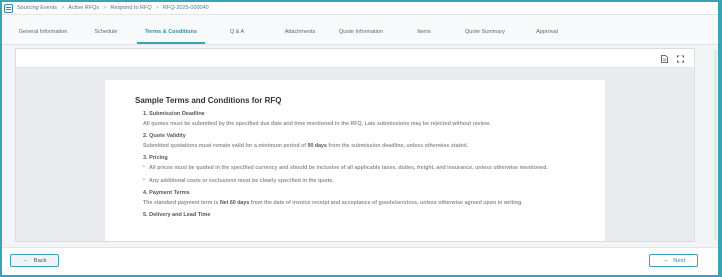  What do you see at coordinates (237, 32) in the screenshot?
I see `tab-q-and-a: Q & A` at bounding box center [237, 32].